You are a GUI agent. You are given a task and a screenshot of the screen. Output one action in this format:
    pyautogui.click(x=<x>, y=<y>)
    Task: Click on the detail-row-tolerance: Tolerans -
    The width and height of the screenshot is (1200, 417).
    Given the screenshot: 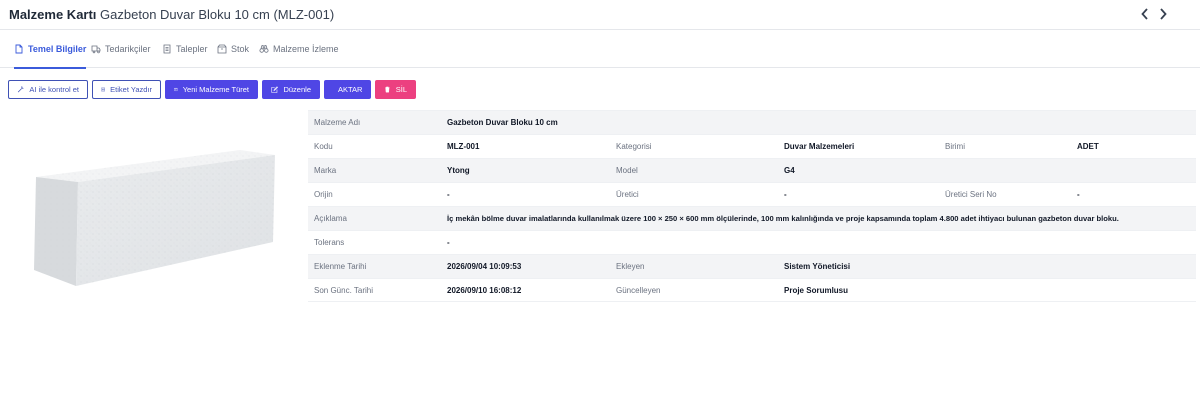 What is the action you would take?
    pyautogui.click(x=752, y=242)
    